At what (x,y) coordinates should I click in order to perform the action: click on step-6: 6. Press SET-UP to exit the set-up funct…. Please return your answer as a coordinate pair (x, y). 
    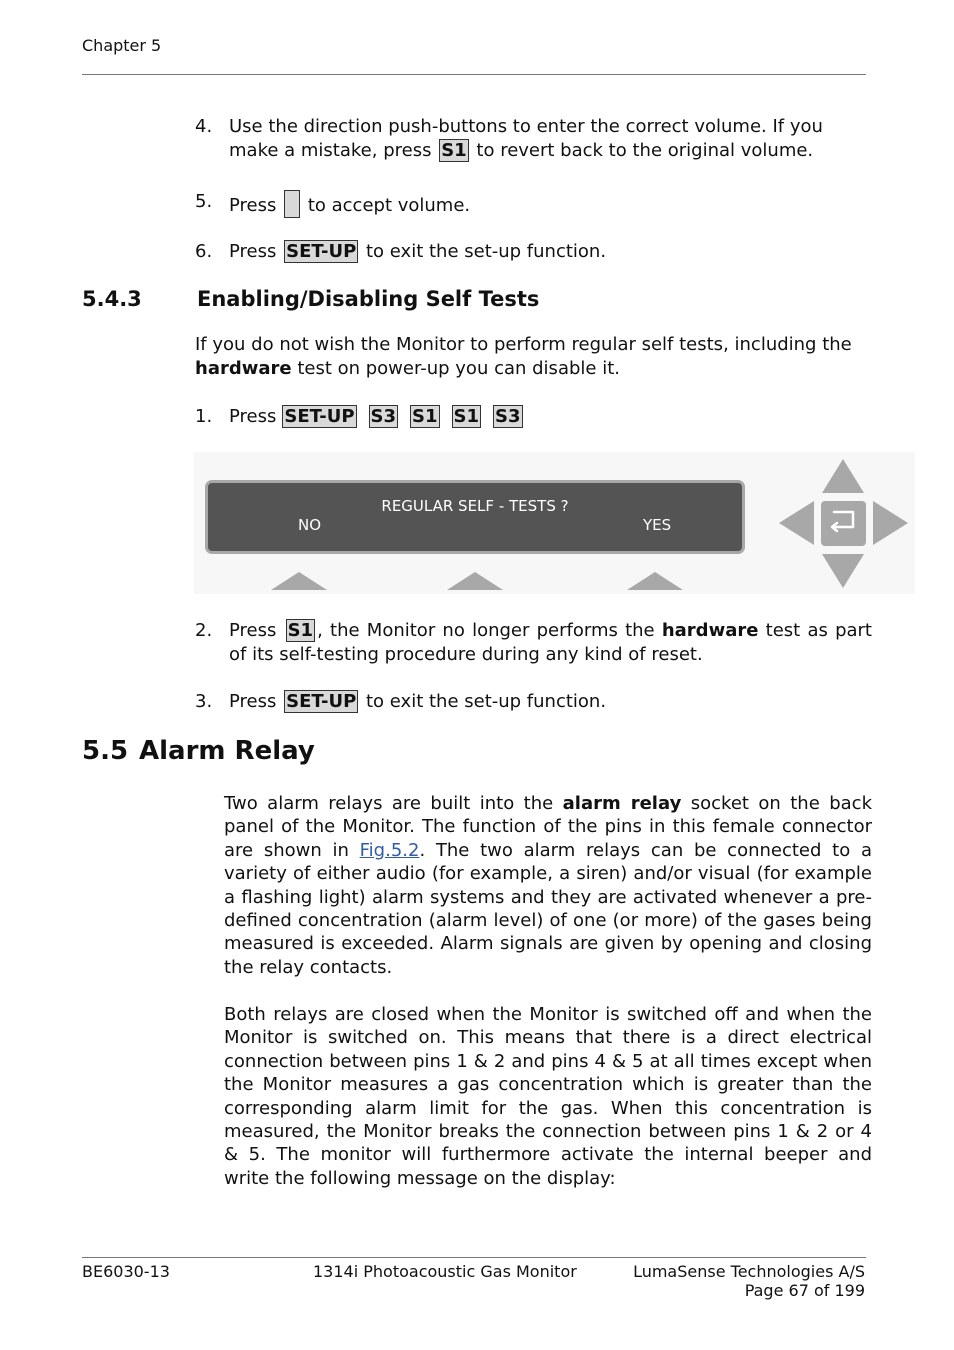
    Looking at the image, I should click on (401, 251).